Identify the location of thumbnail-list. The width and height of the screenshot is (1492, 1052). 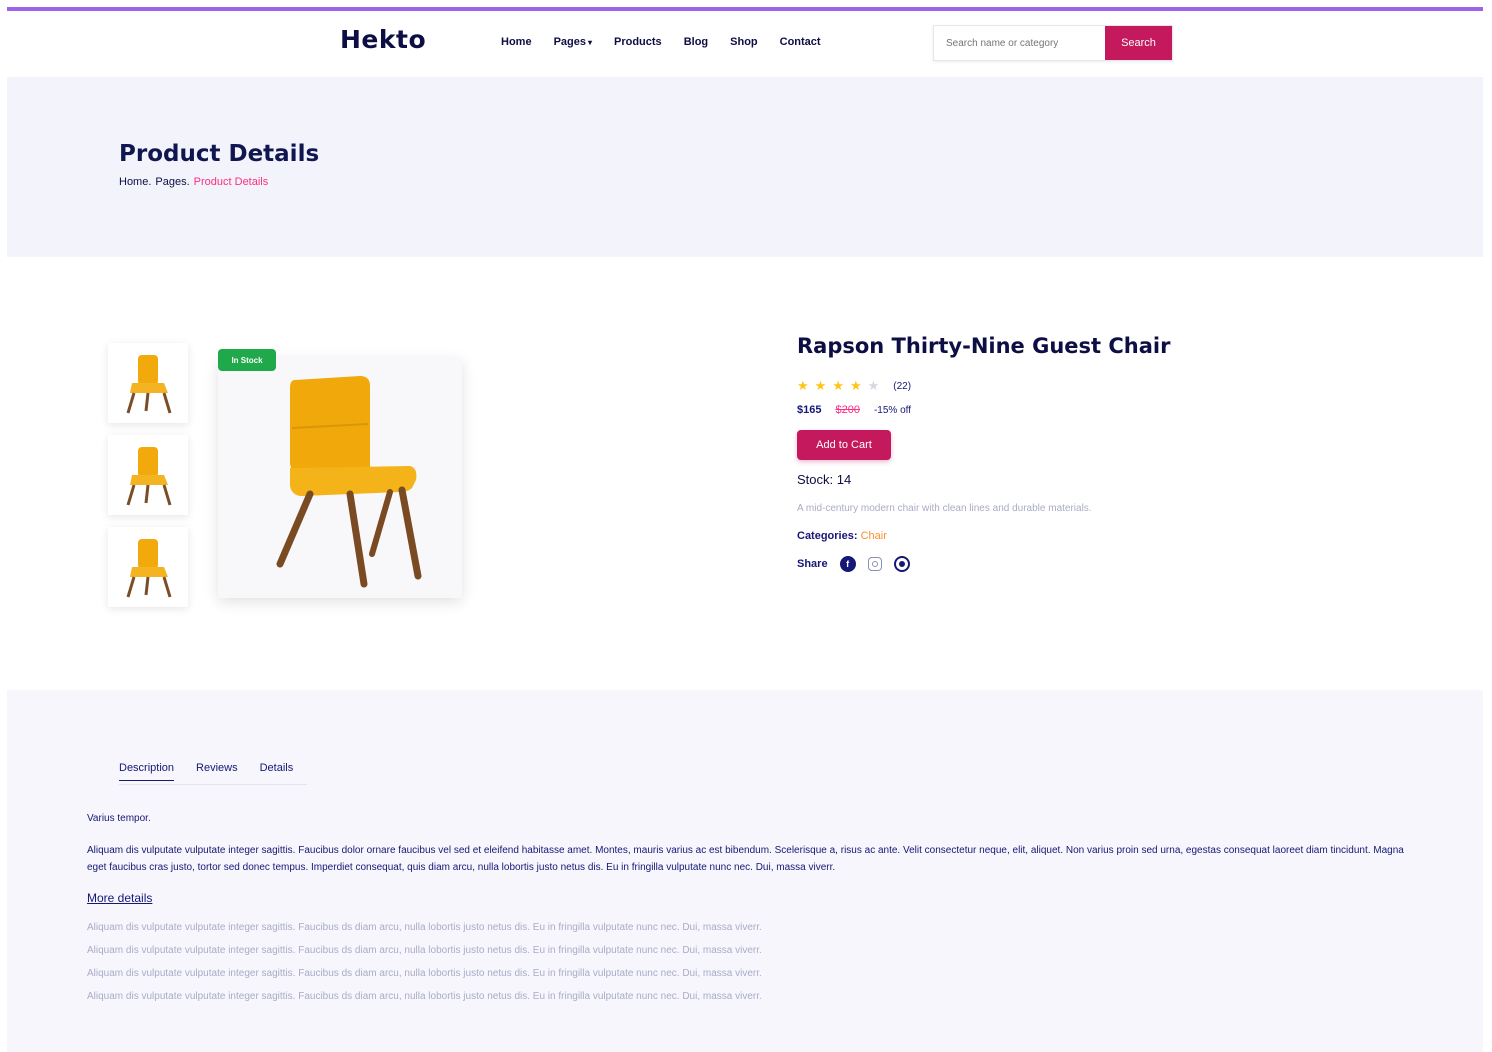
(148, 481).